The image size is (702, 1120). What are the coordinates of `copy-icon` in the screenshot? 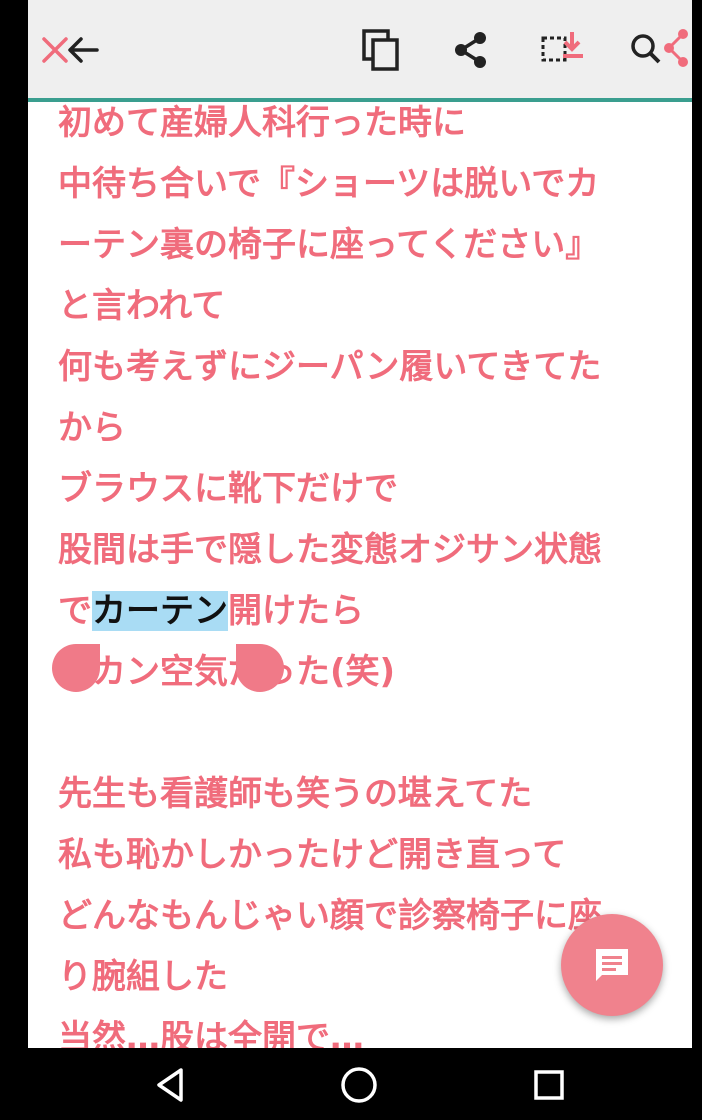 It's located at (381, 50).